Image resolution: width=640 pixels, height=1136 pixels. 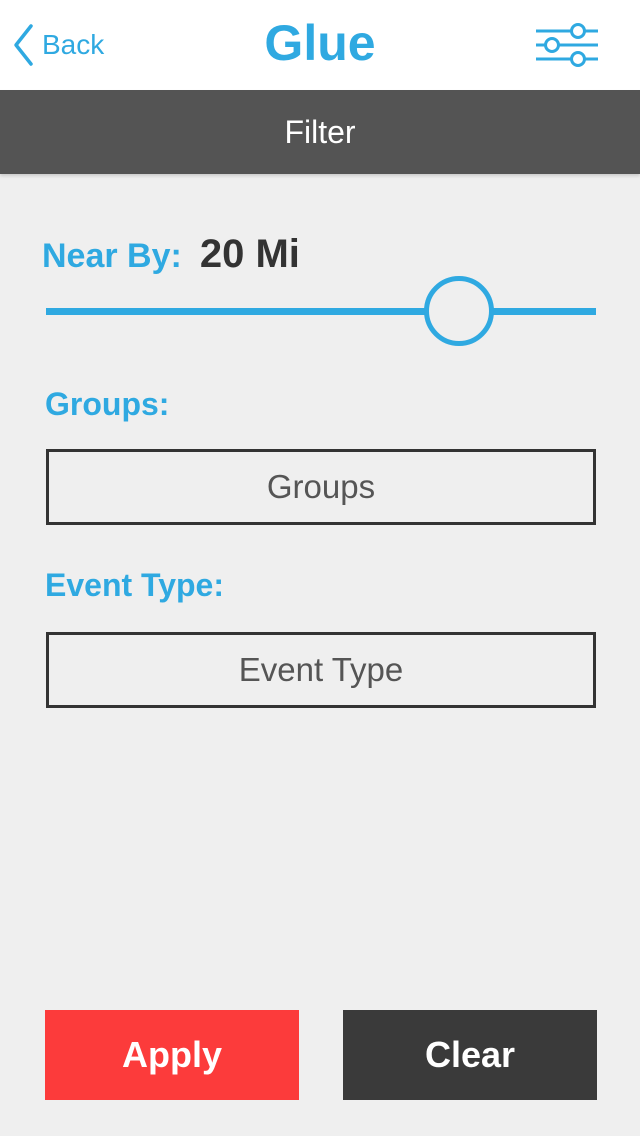 I want to click on groups-field: Groups, so click(x=321, y=487).